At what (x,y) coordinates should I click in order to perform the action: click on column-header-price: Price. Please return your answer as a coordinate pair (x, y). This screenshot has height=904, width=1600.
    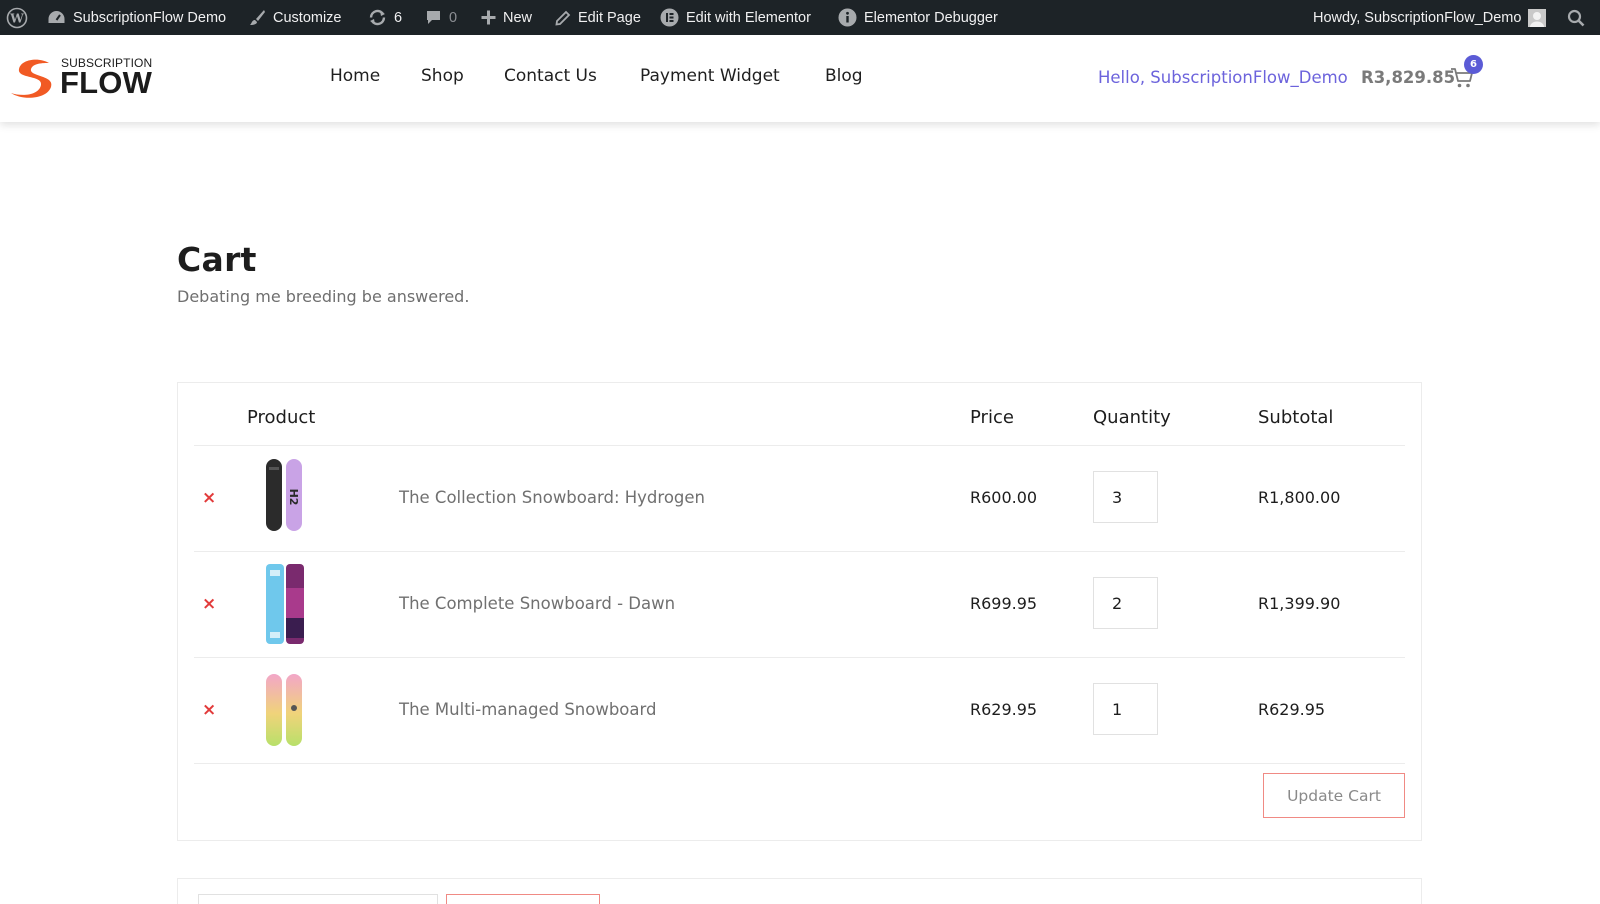
    Looking at the image, I should click on (992, 417).